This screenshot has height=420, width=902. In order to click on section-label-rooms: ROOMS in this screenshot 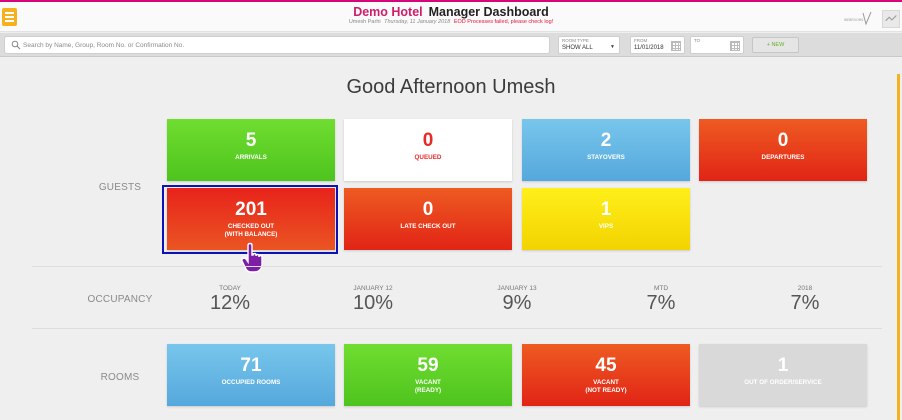, I will do `click(120, 377)`.